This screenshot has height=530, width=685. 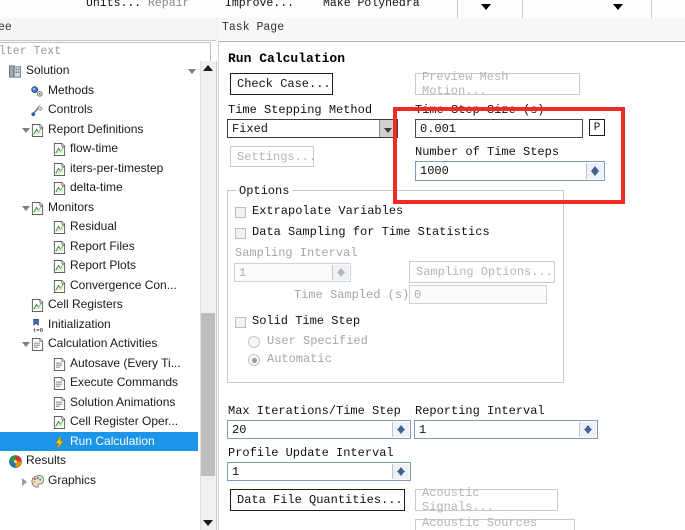 I want to click on tree-item-calculation-activities: Calculation Activities, so click(x=99, y=344).